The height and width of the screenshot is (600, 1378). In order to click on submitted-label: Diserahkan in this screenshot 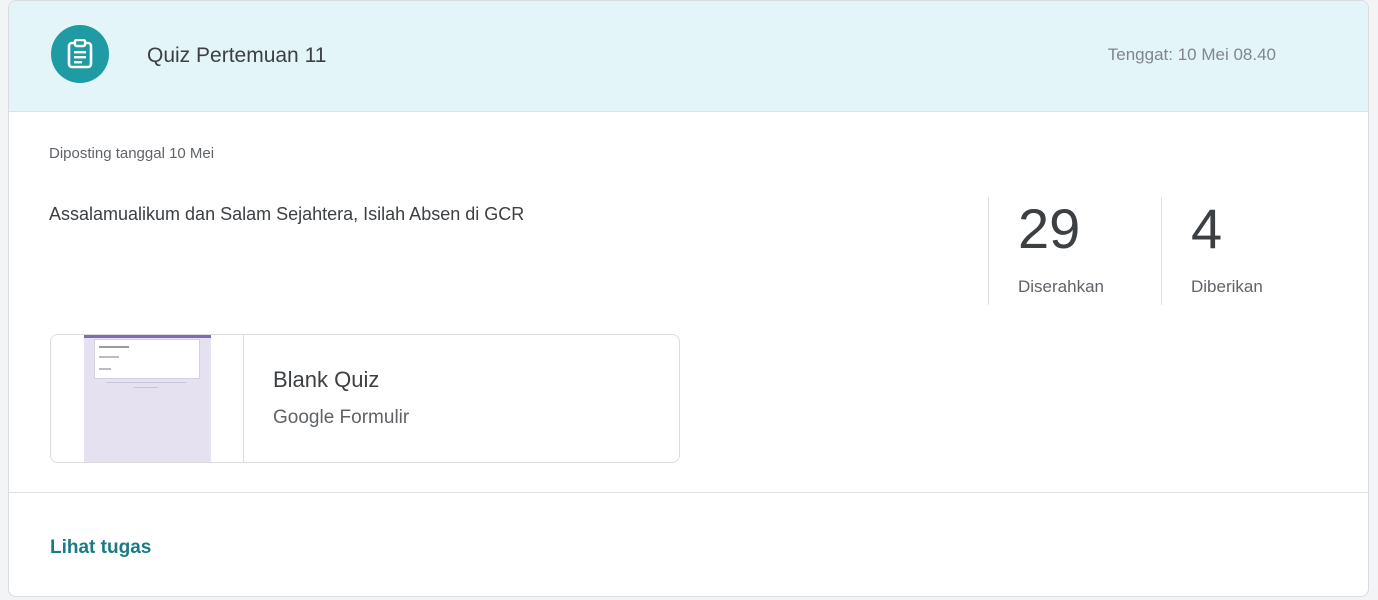, I will do `click(1061, 286)`.